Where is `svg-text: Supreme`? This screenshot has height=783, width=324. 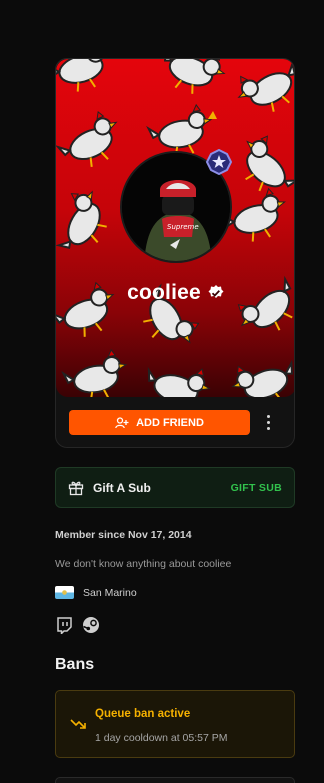
svg-text: Supreme is located at coordinates (183, 227).